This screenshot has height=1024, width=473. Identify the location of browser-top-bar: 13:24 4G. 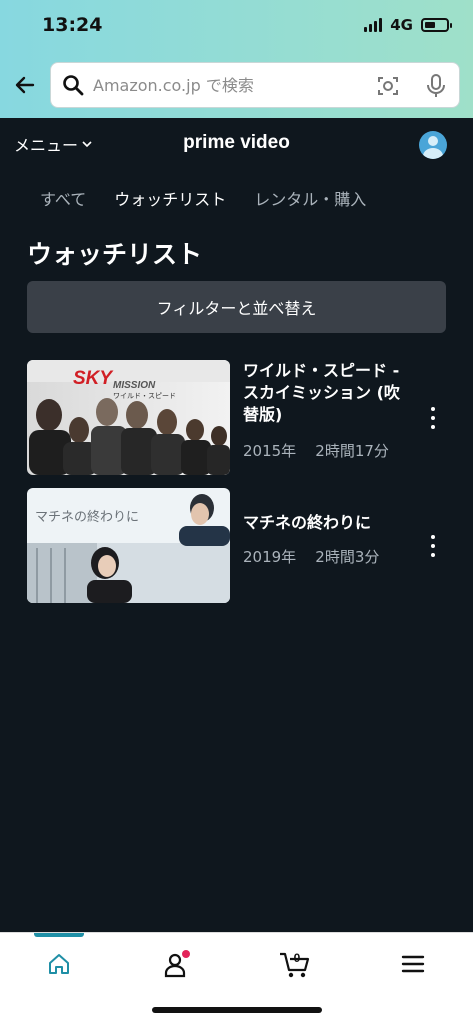
(236, 59).